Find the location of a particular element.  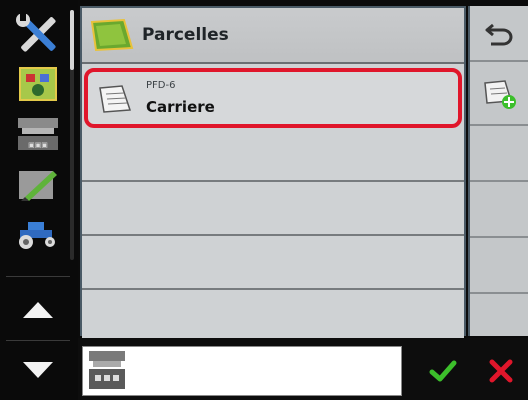

tractor-button is located at coordinates (38, 234).